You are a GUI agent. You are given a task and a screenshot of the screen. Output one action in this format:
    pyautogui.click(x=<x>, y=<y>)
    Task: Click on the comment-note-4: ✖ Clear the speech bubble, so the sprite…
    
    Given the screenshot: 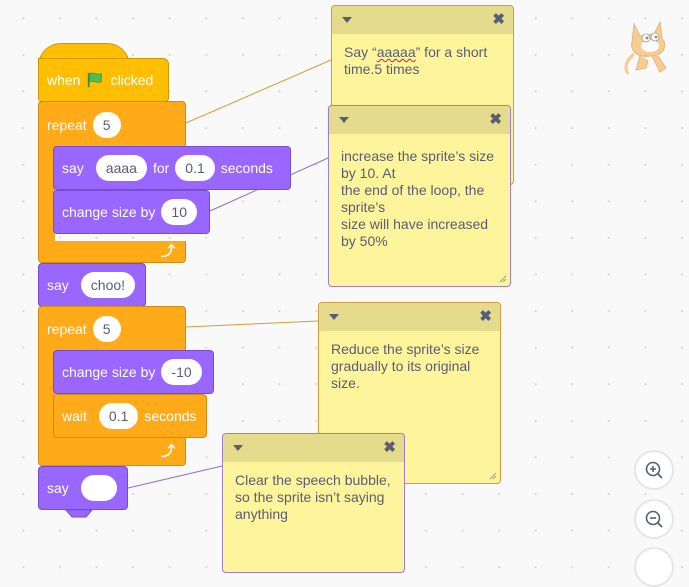 What is the action you would take?
    pyautogui.click(x=313, y=503)
    